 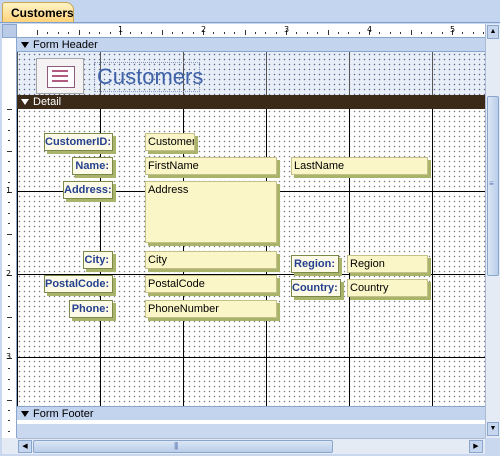 What do you see at coordinates (38, 12) in the screenshot?
I see `tab-customers: Customers` at bounding box center [38, 12].